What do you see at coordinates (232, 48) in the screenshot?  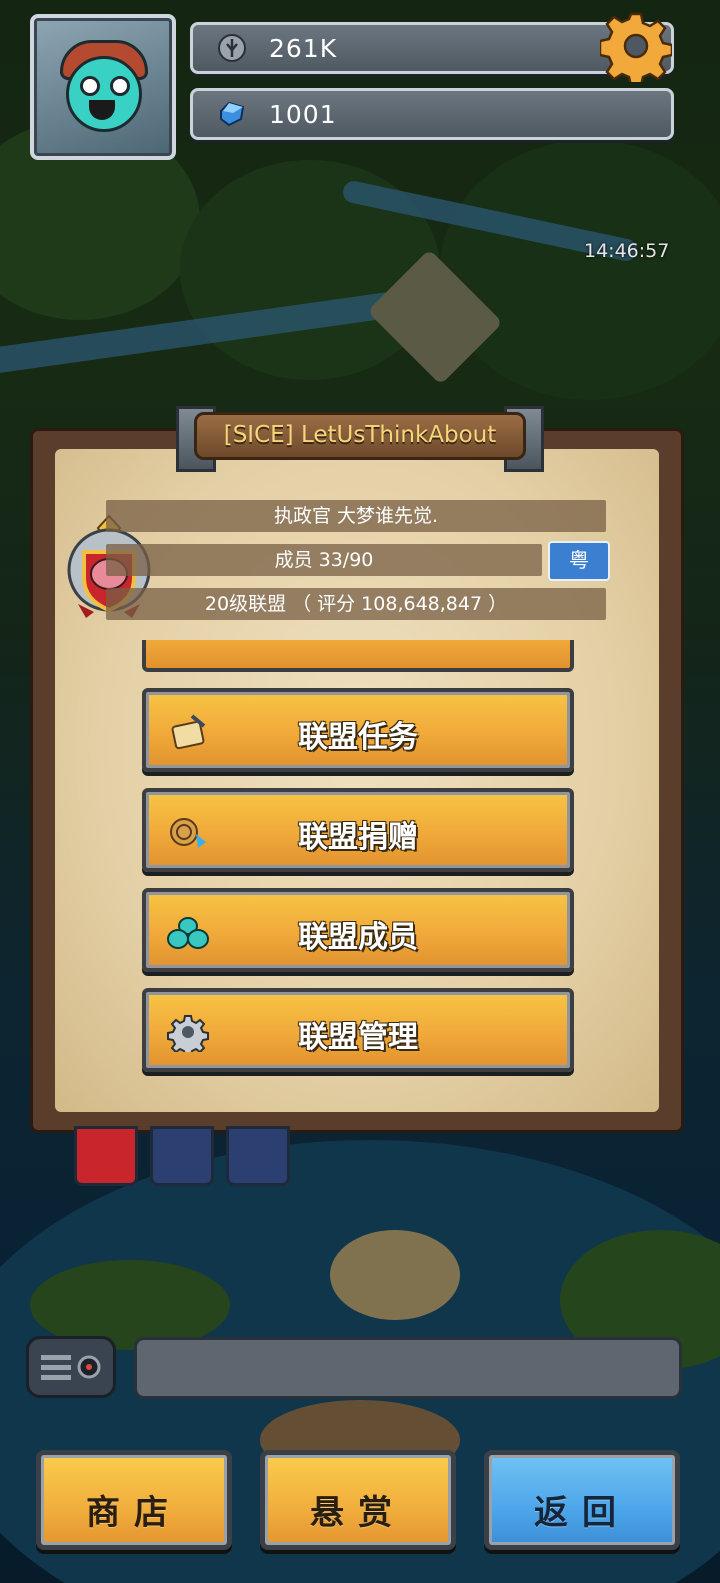 I see `silver-coin-icon` at bounding box center [232, 48].